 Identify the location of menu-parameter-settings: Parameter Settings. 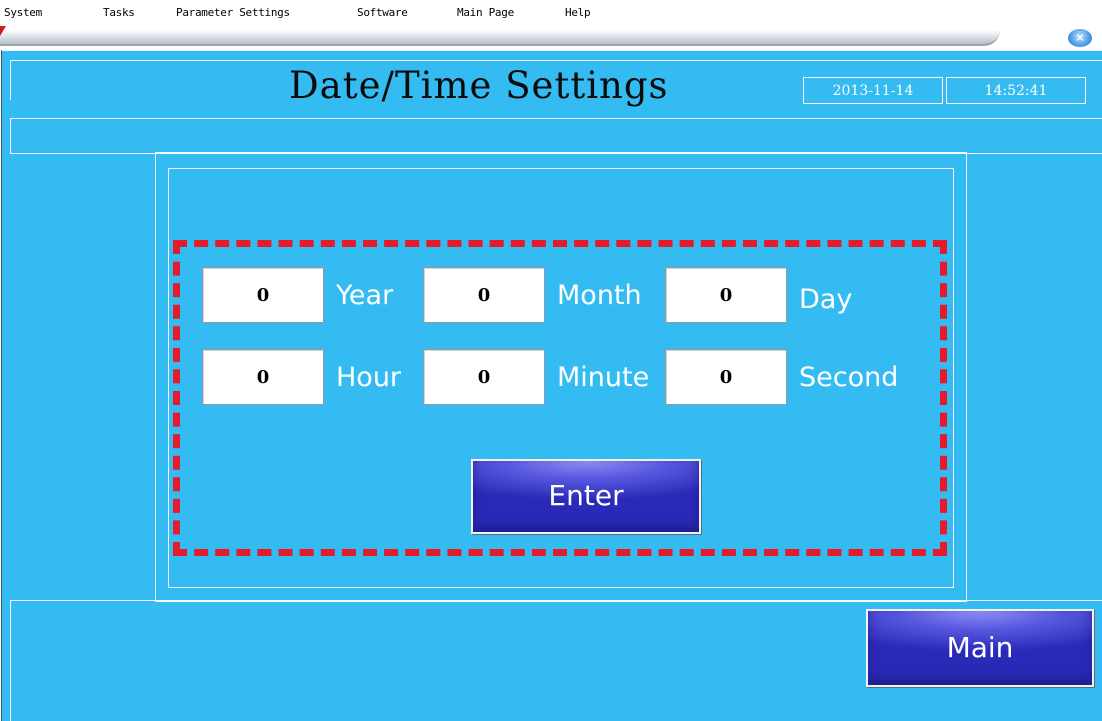
(233, 12).